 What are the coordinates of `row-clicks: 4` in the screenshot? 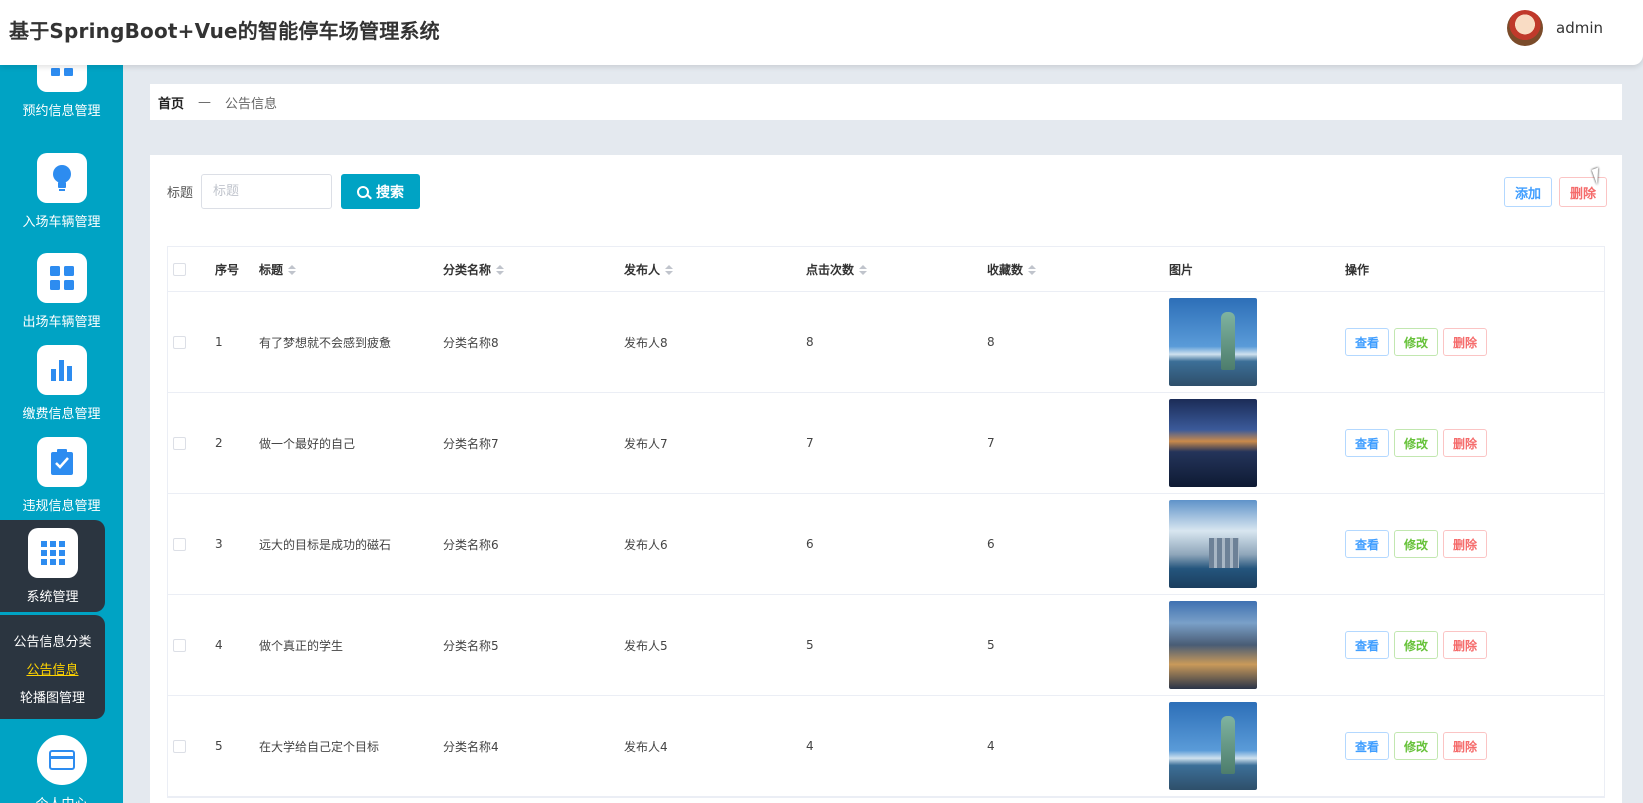 It's located at (810, 746).